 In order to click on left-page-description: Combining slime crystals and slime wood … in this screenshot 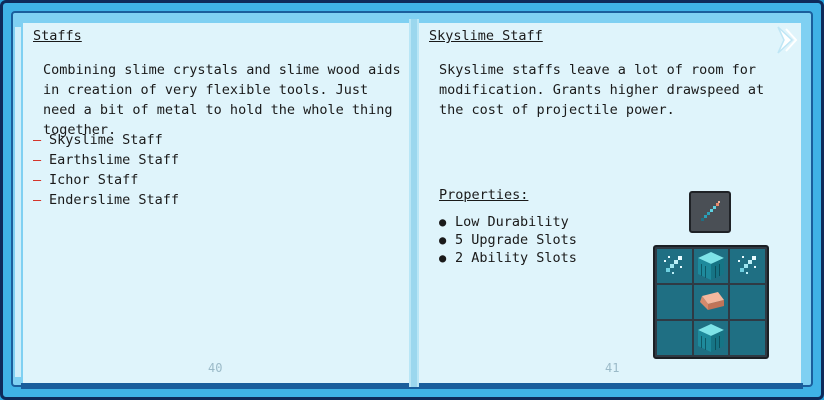, I will do `click(222, 100)`.